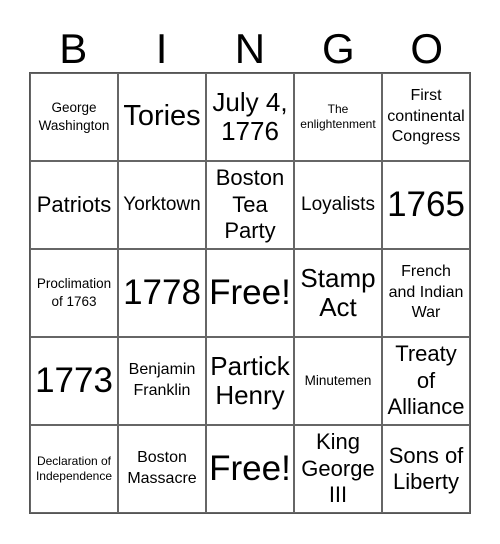 This screenshot has height=544, width=500. I want to click on bingo-cell: Minutemen, so click(338, 381).